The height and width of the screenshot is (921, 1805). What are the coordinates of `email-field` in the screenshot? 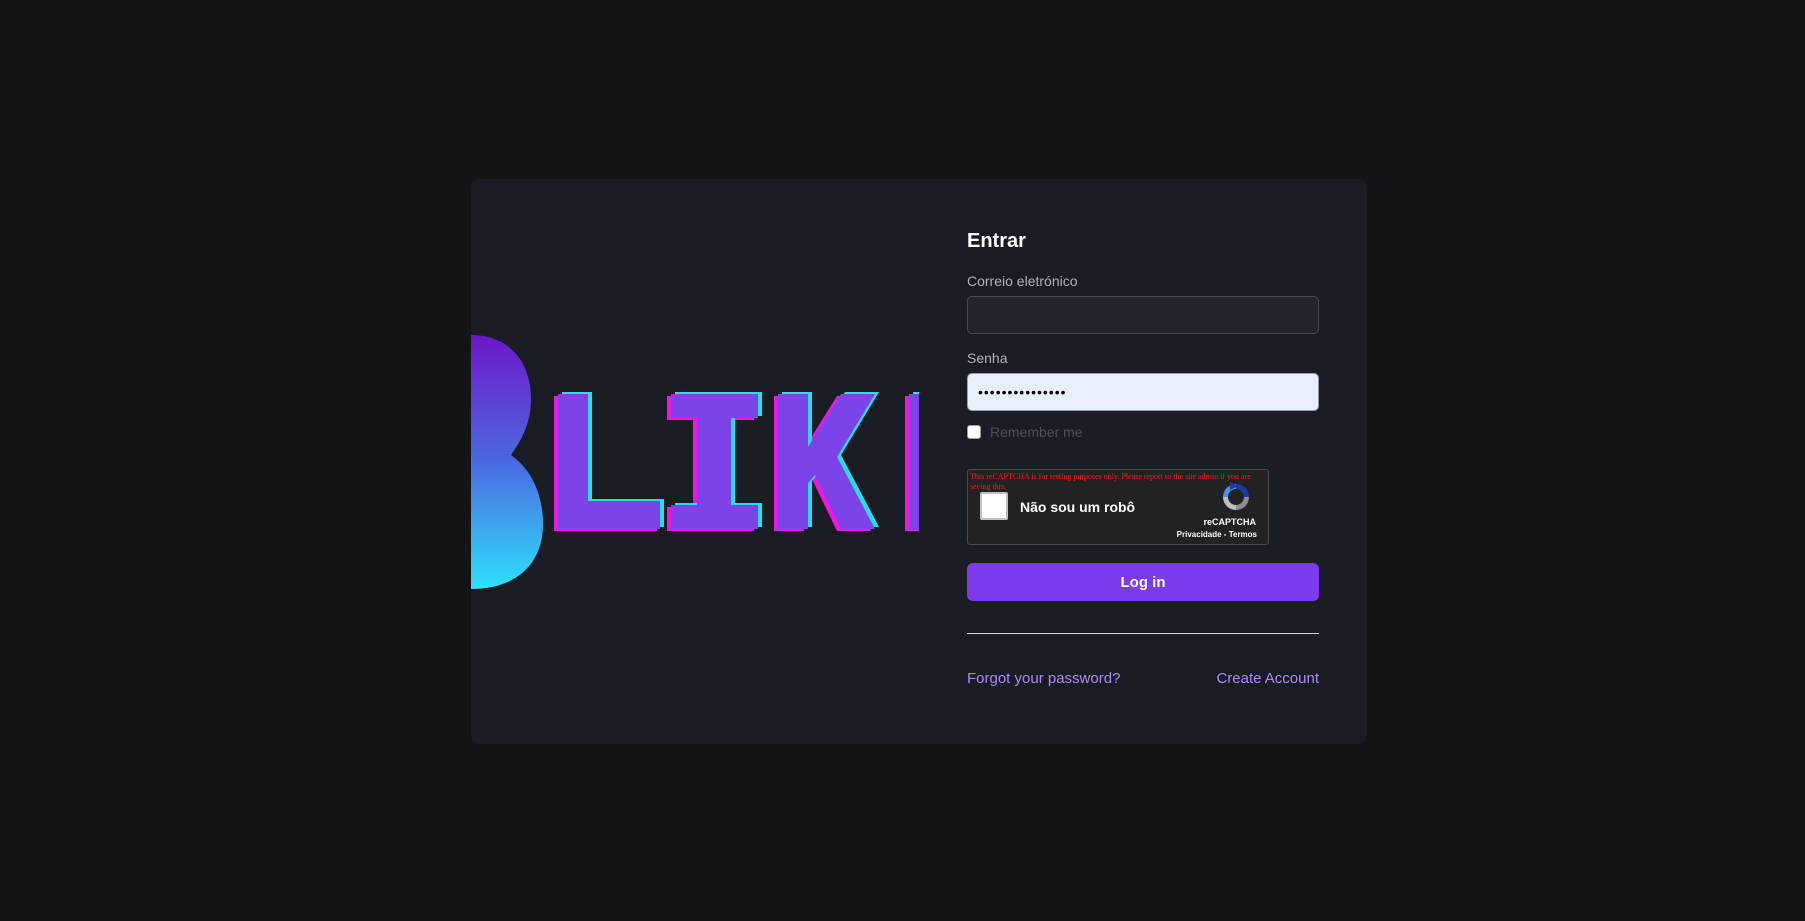 It's located at (1143, 315).